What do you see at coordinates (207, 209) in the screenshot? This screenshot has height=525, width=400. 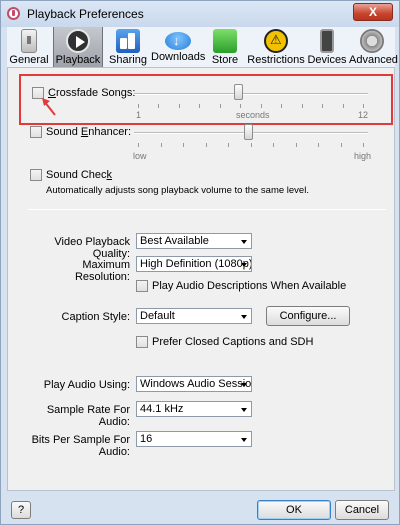 I see `separator` at bounding box center [207, 209].